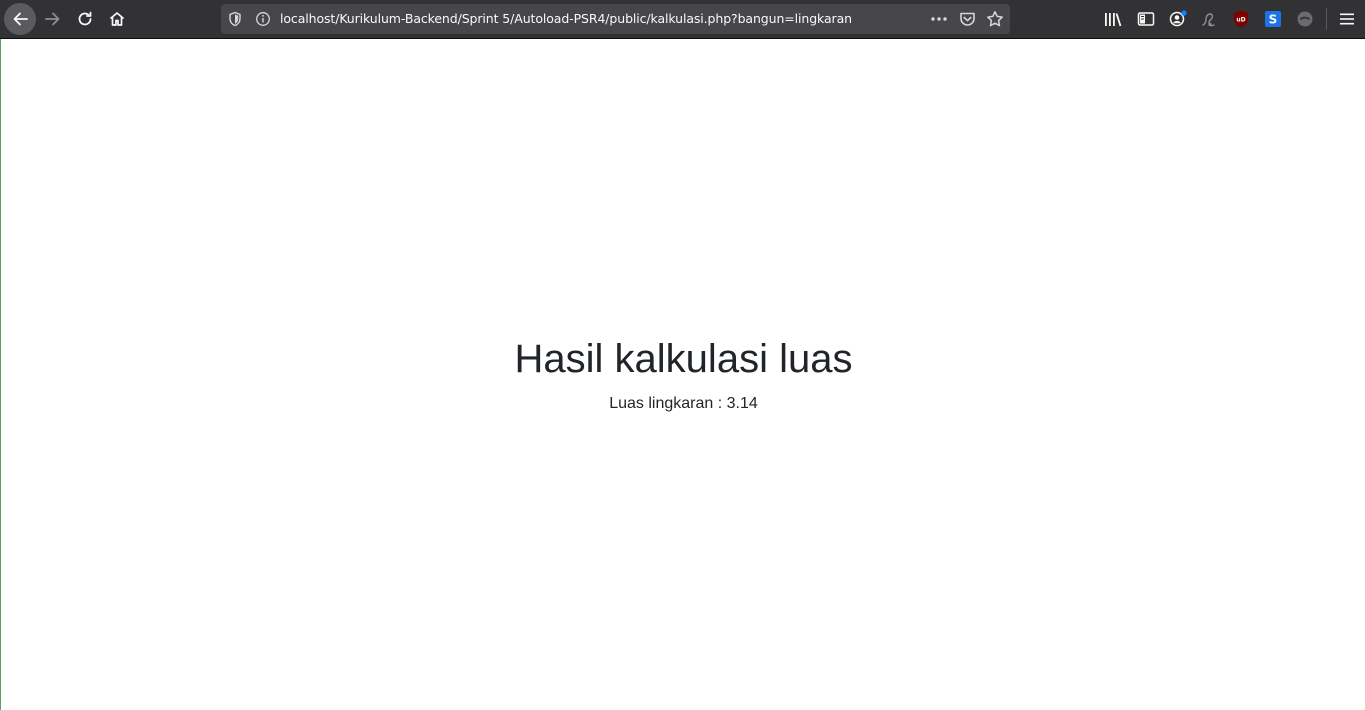  I want to click on reload-icon, so click(85, 19).